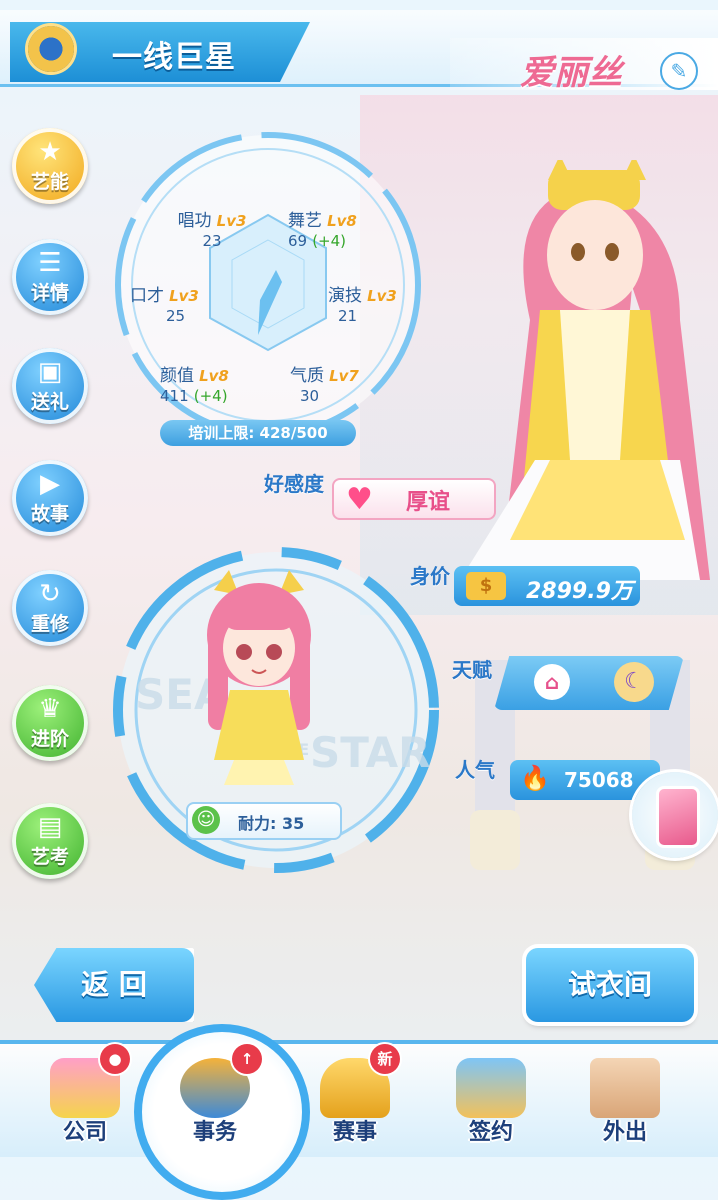 This screenshot has height=1200, width=718. I want to click on money-card-icon: $, so click(486, 586).